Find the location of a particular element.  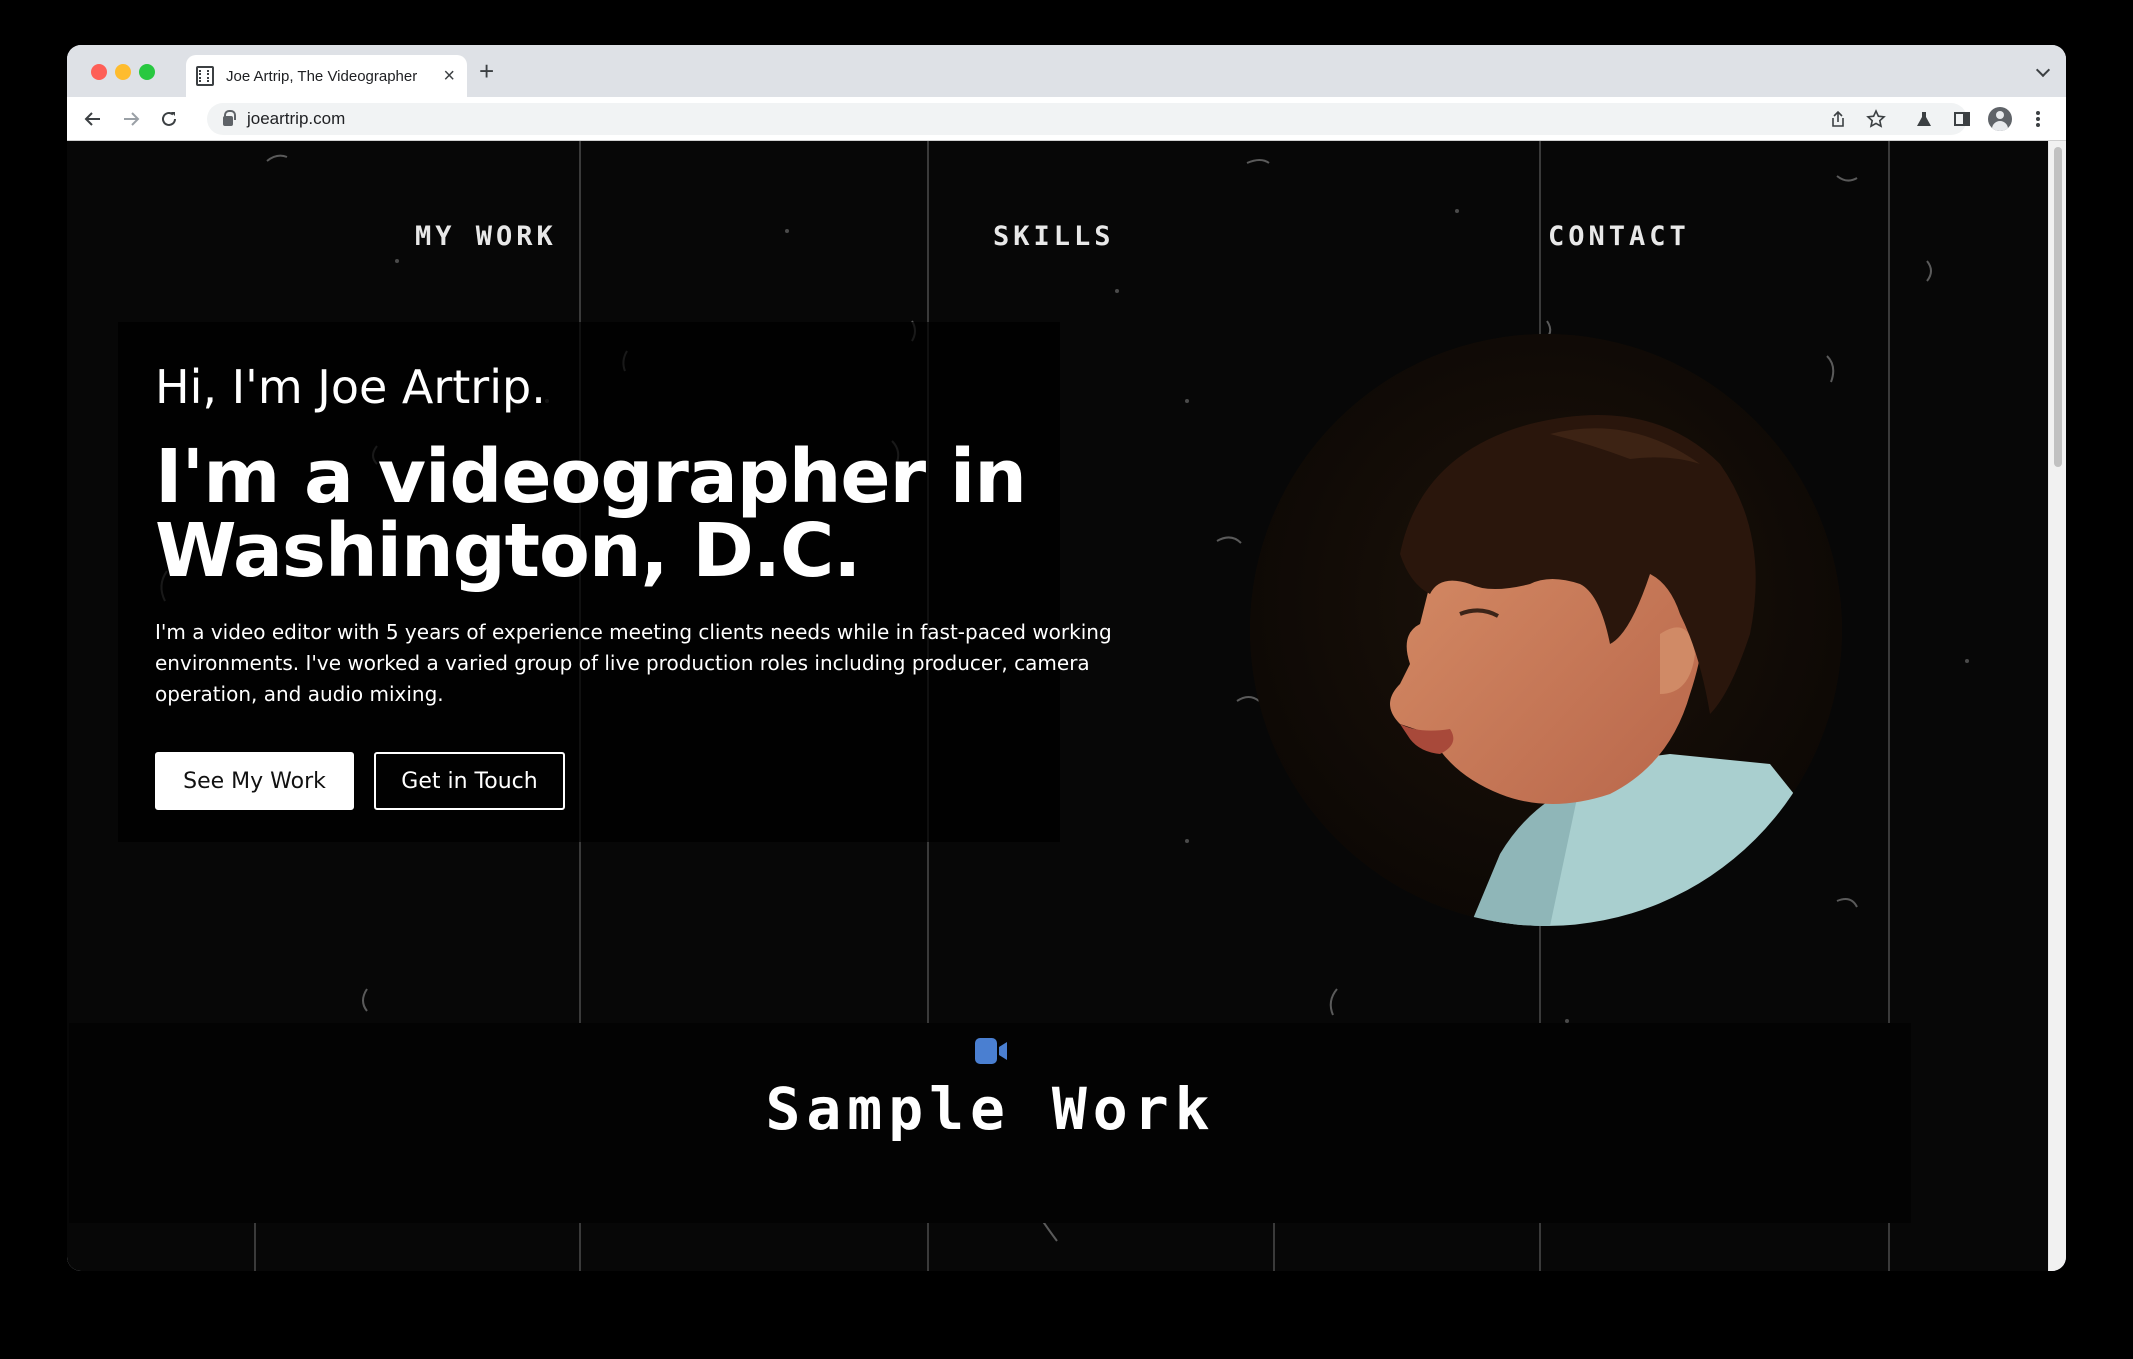

nav-skills: SKILLS is located at coordinates (1054, 236).